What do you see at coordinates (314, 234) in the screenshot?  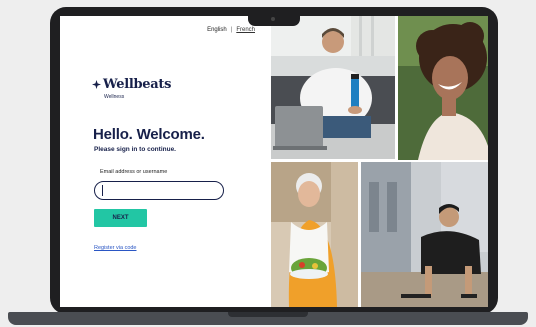 I see `photo-woman-salad` at bounding box center [314, 234].